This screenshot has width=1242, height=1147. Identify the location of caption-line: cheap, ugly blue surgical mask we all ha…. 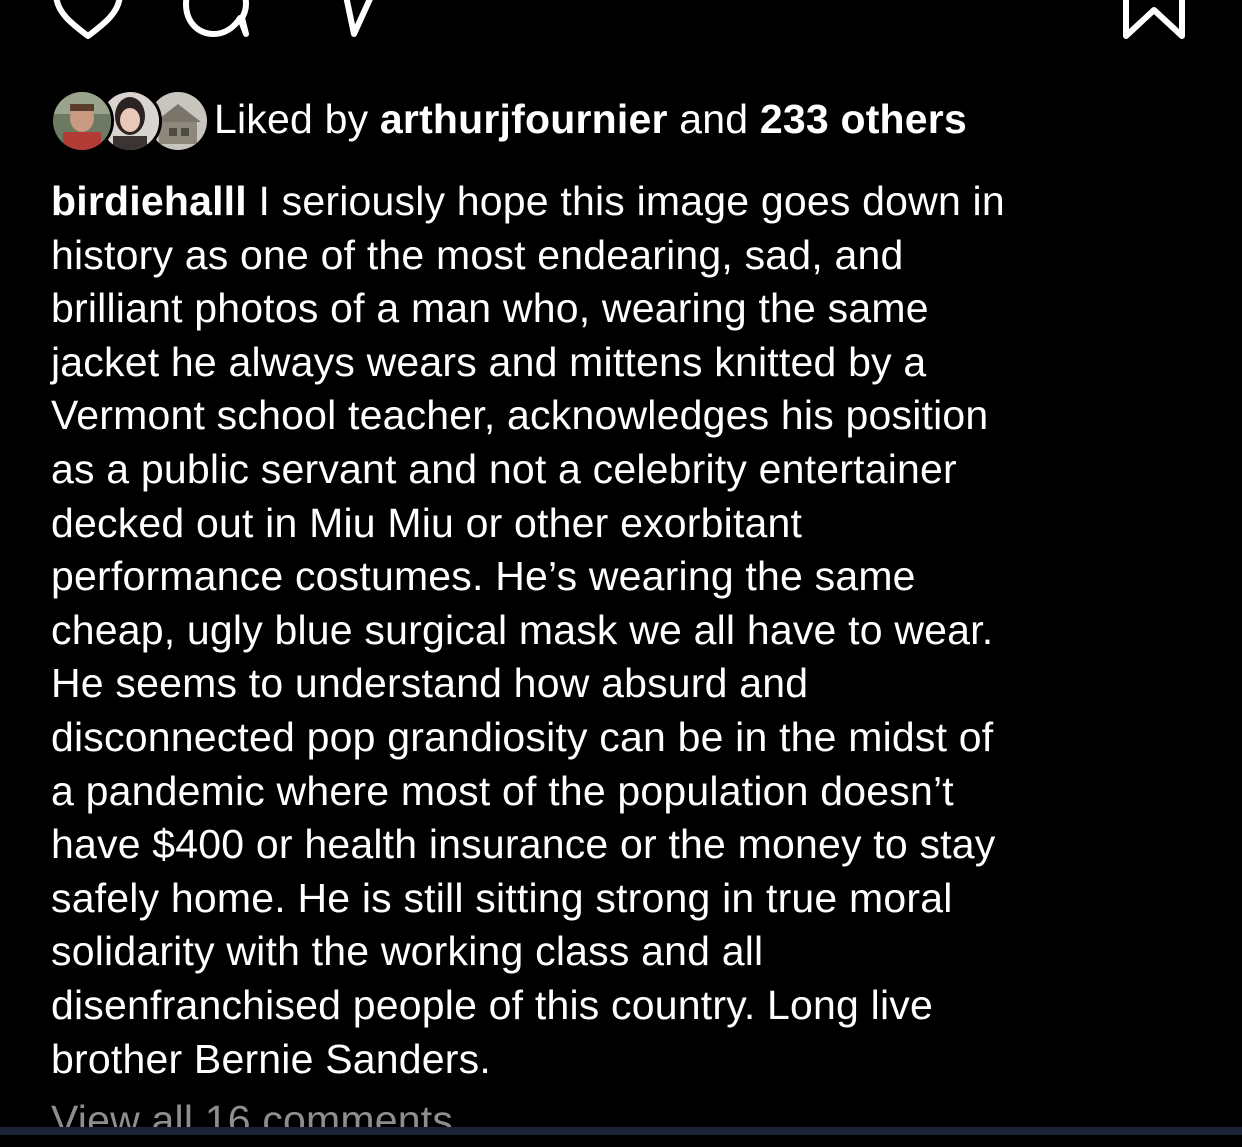
(522, 629).